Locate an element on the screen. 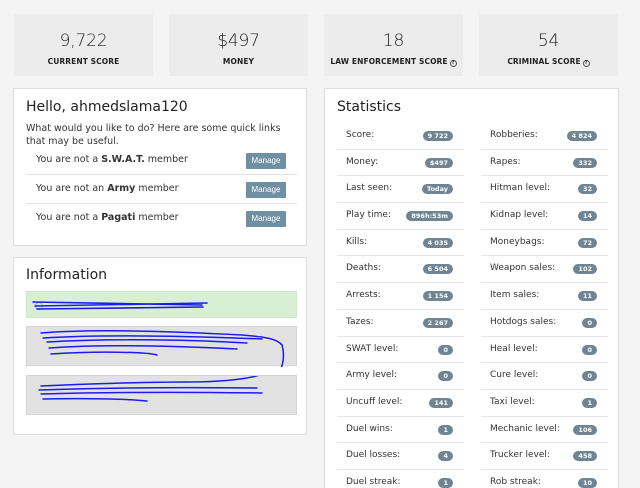 The image size is (640, 488). membership-text: You are not a S.W.A.T. member is located at coordinates (112, 159).